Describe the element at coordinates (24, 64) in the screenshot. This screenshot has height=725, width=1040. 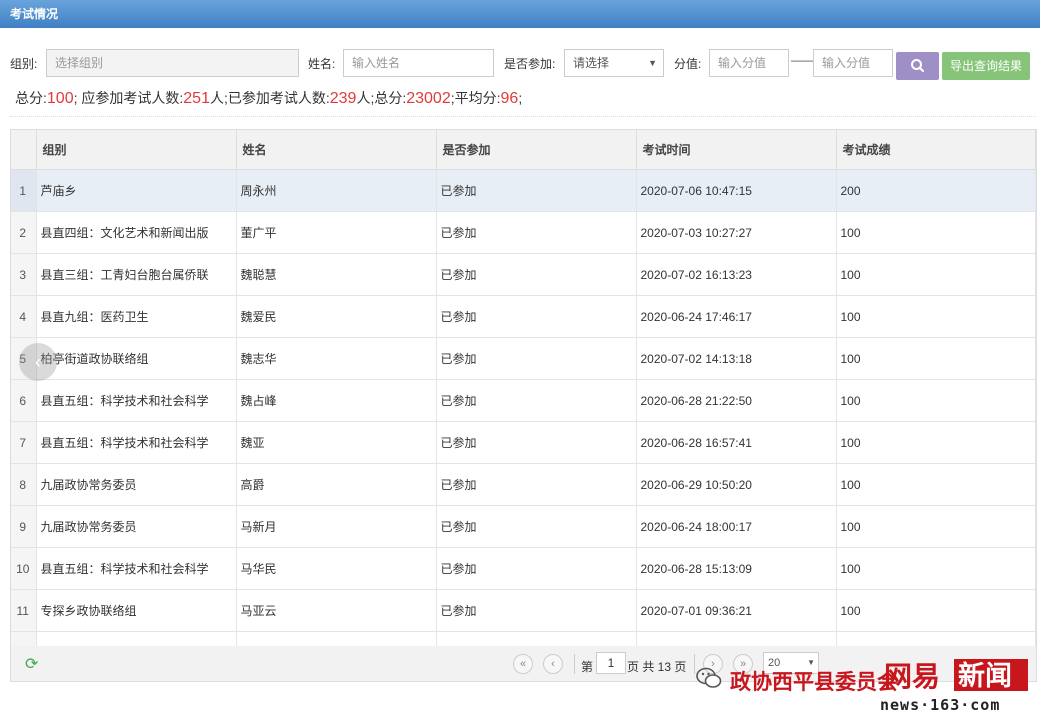
I see `group-label: 组别:` at that location.